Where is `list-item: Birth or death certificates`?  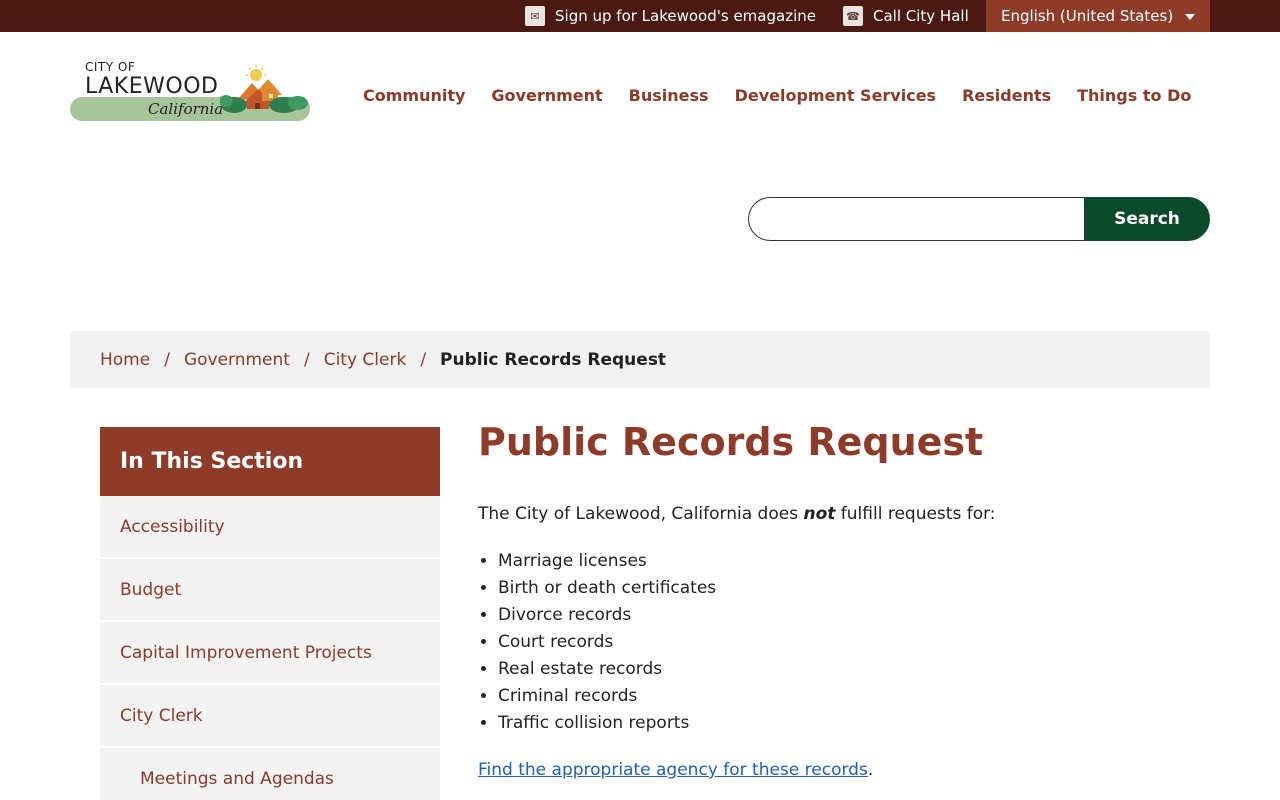 list-item: Birth or death certificates is located at coordinates (854, 588).